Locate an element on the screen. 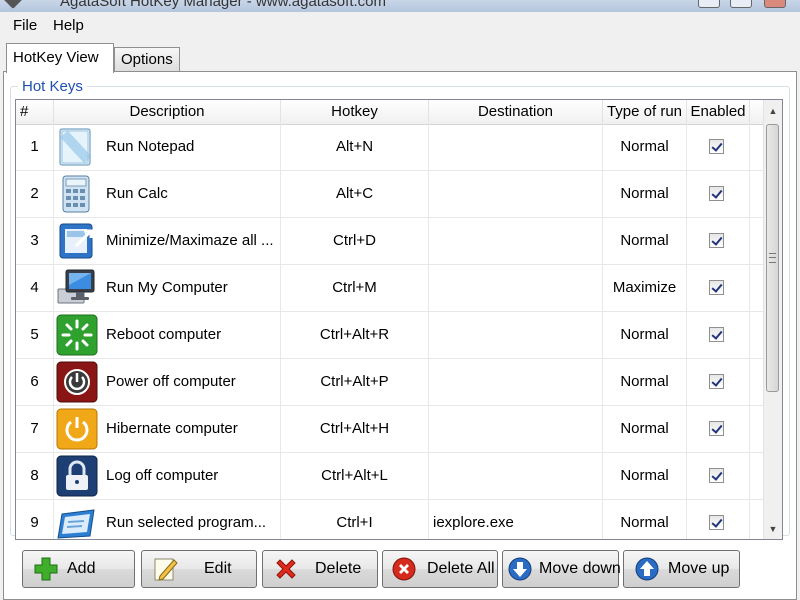  table-row: 6 Power off computer Ctrl+Alt+P Normal is located at coordinates (390, 382).